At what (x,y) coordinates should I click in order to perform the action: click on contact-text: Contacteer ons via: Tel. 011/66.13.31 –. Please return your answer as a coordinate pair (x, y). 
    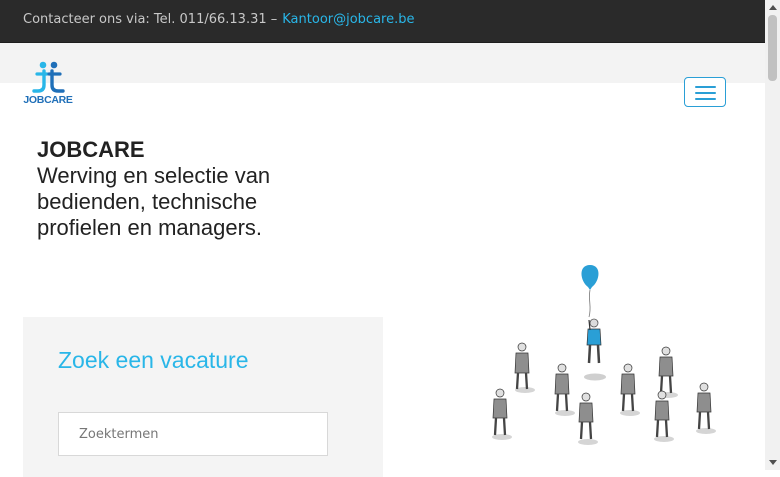
    Looking at the image, I should click on (150, 19).